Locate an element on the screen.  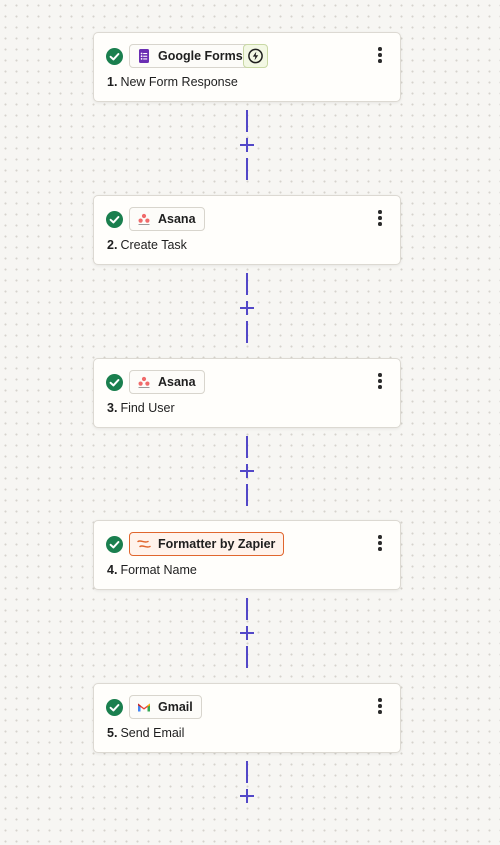
step-title: 1. New Form Response is located at coordinates (172, 82).